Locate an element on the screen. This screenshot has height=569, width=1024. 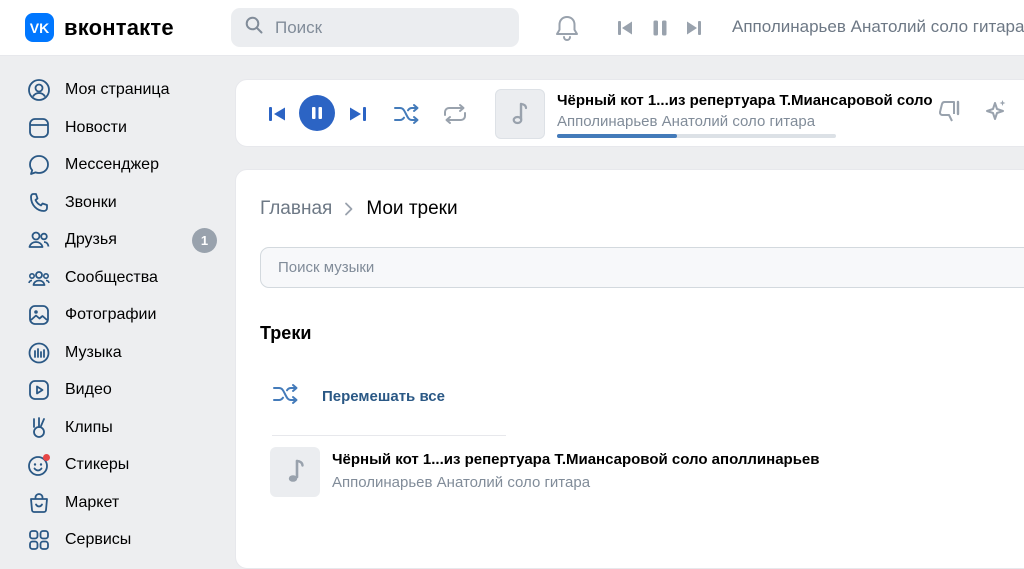
pause-button is located at coordinates (317, 113).